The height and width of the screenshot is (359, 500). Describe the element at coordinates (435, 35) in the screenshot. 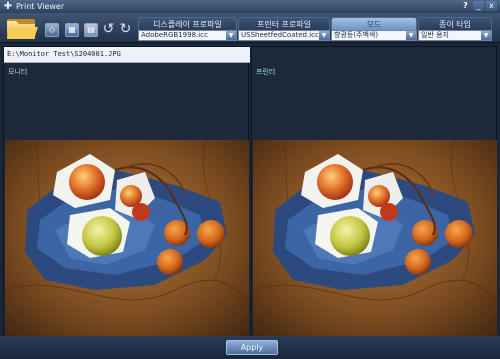

I see `paper-type-value: 일반 용지` at that location.